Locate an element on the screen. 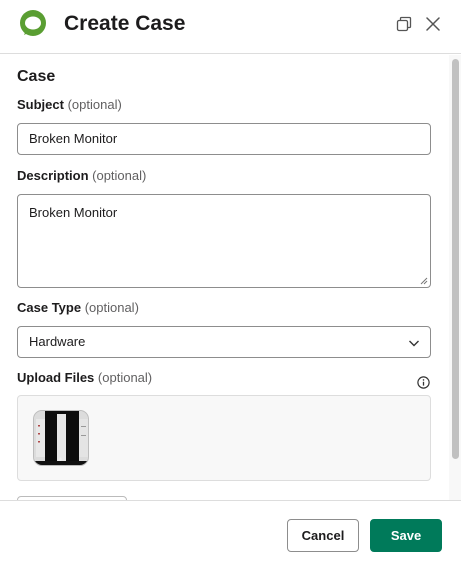  case-type-value: Hardware is located at coordinates (57, 341).